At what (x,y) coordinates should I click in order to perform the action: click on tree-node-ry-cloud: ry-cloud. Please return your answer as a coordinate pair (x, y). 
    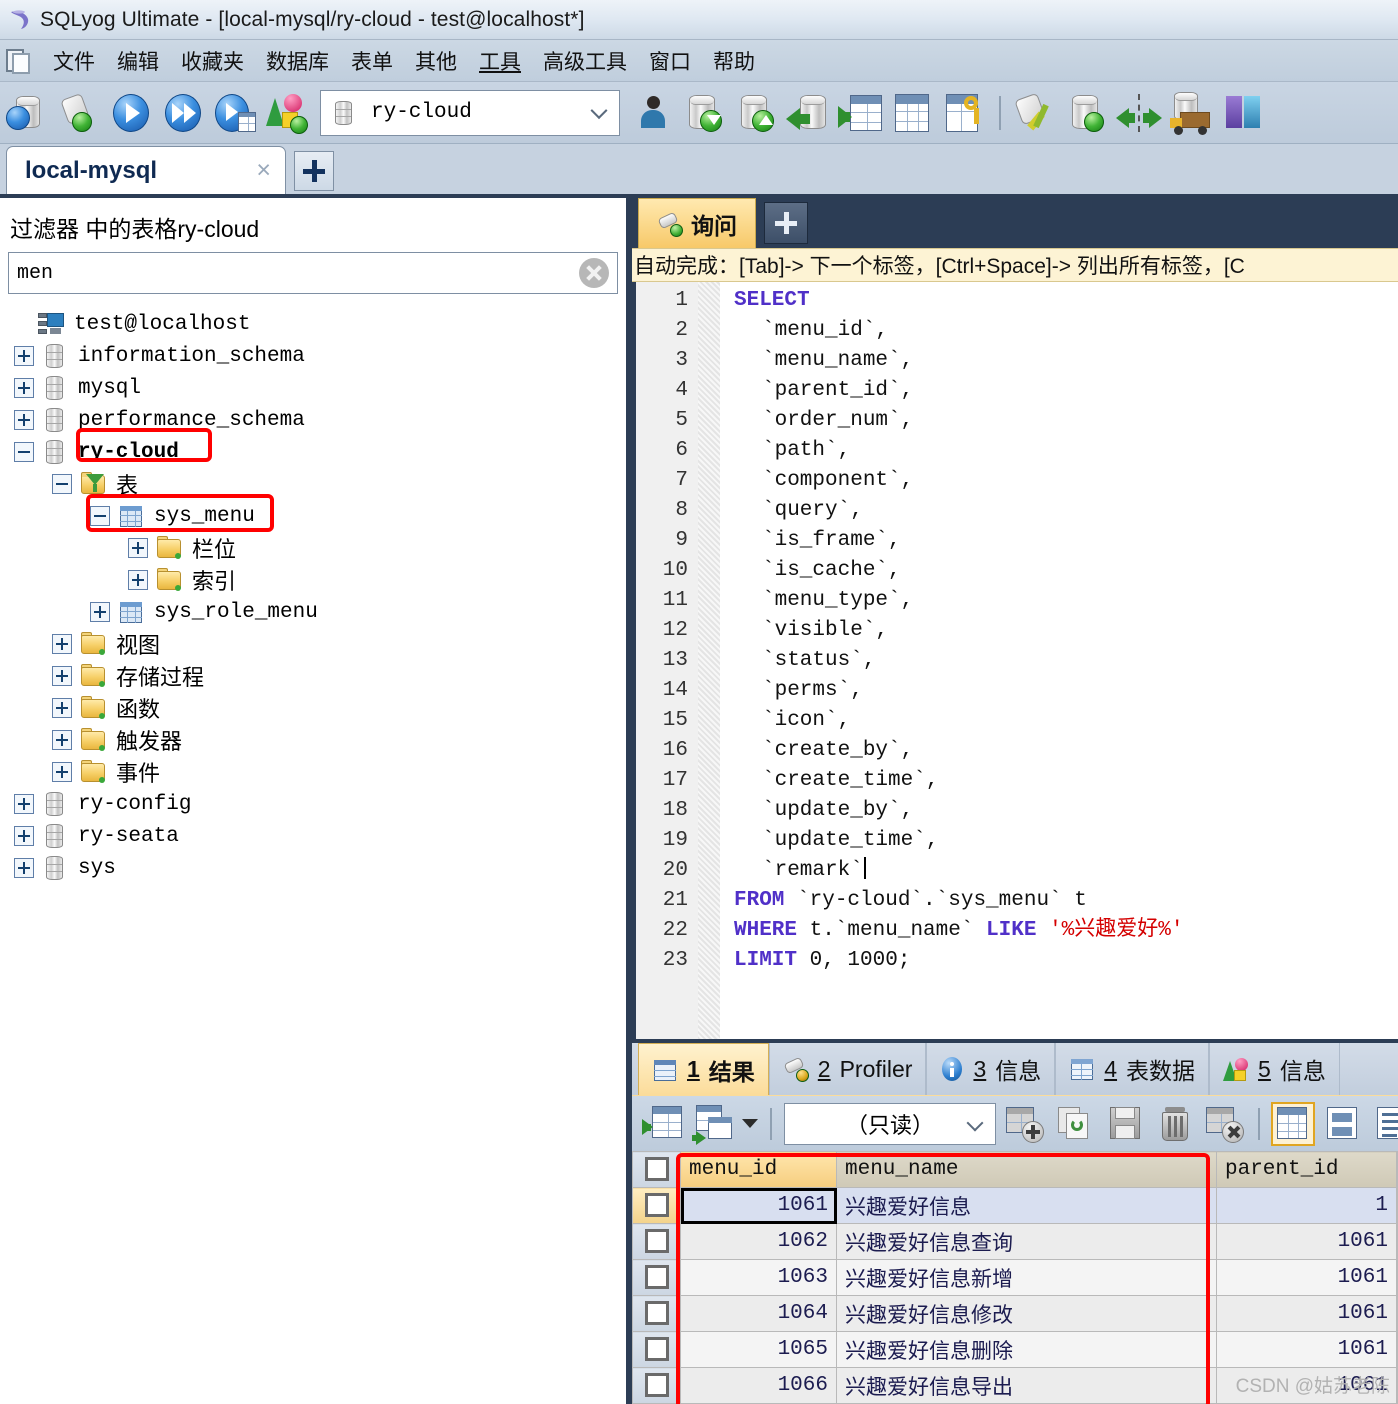
    Looking at the image, I should click on (313, 452).